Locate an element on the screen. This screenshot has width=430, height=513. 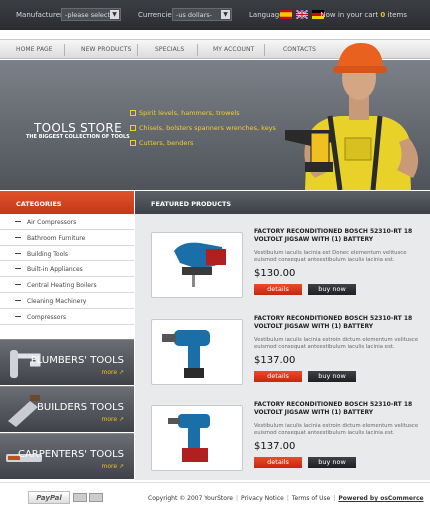
cart-items-label: items is located at coordinates (397, 15).